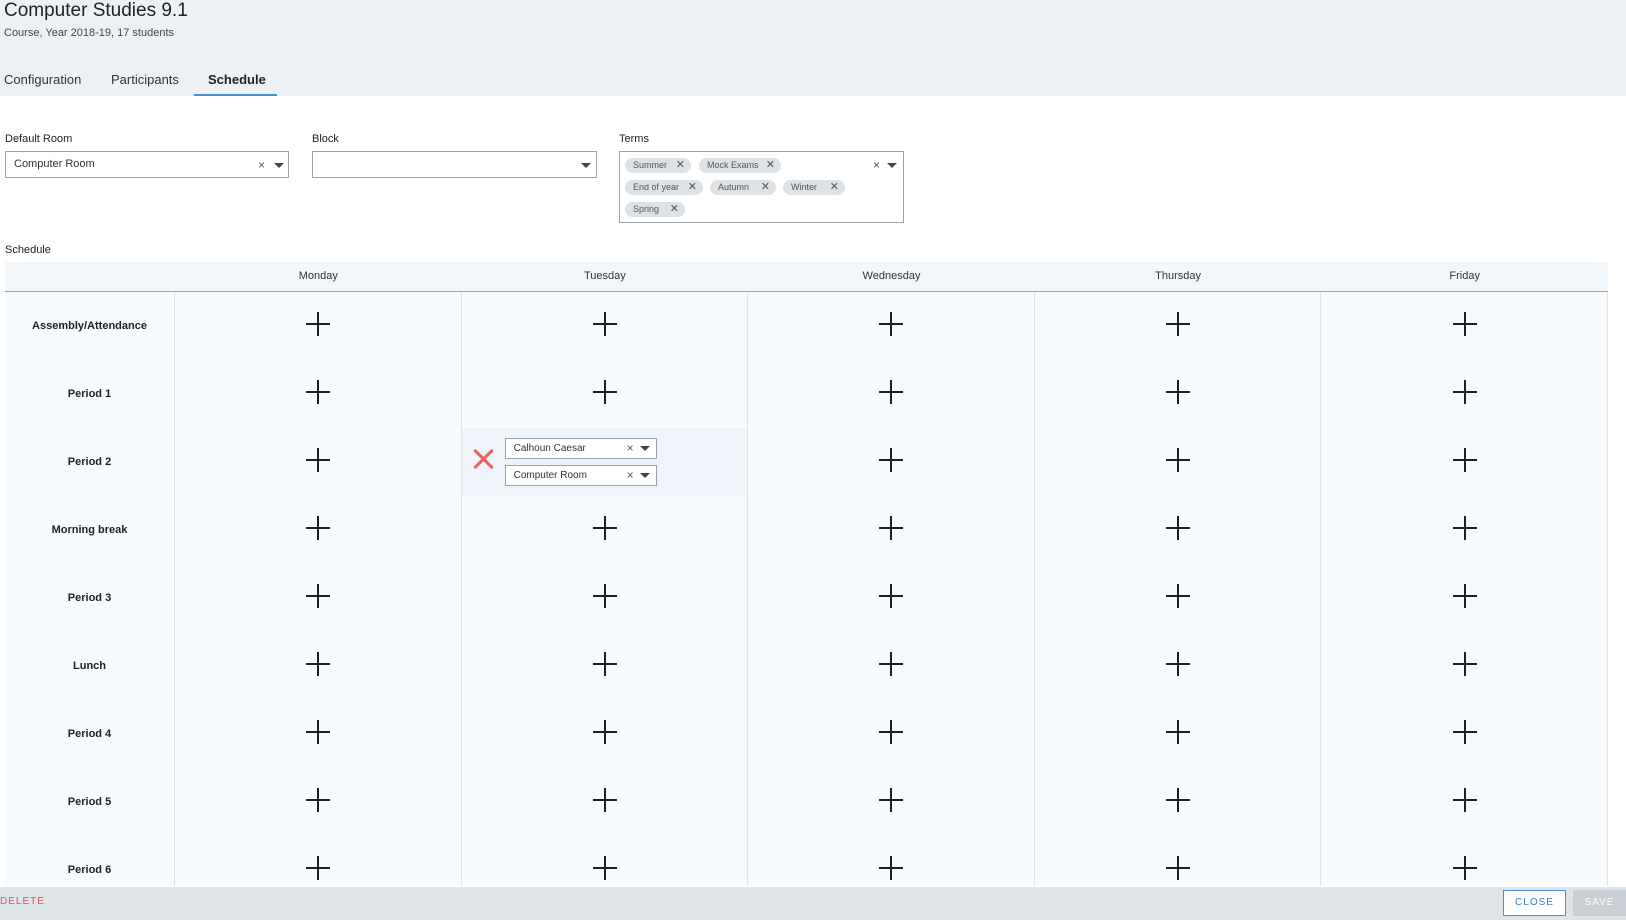 Image resolution: width=1626 pixels, height=920 pixels. I want to click on default-room-chevron-down-icon, so click(279, 165).